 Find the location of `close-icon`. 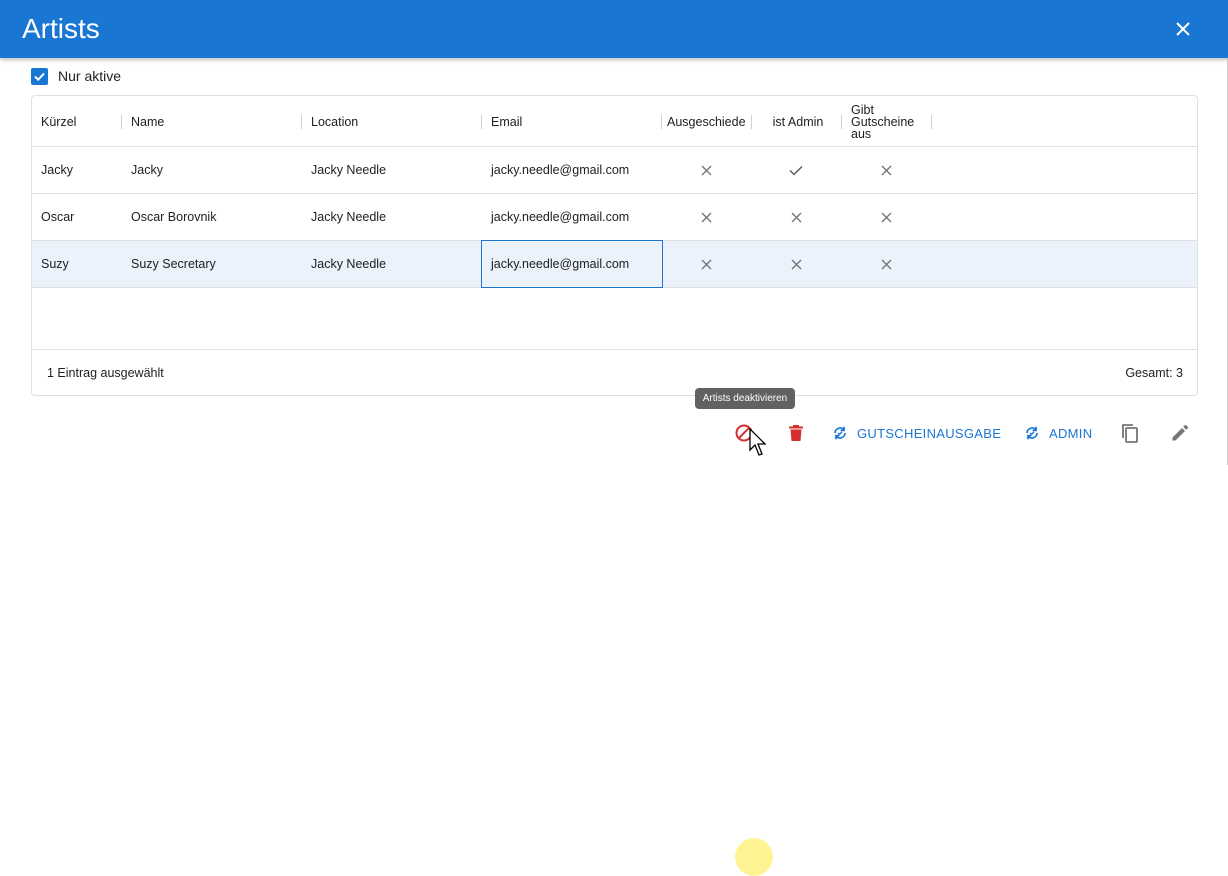

close-icon is located at coordinates (1183, 29).